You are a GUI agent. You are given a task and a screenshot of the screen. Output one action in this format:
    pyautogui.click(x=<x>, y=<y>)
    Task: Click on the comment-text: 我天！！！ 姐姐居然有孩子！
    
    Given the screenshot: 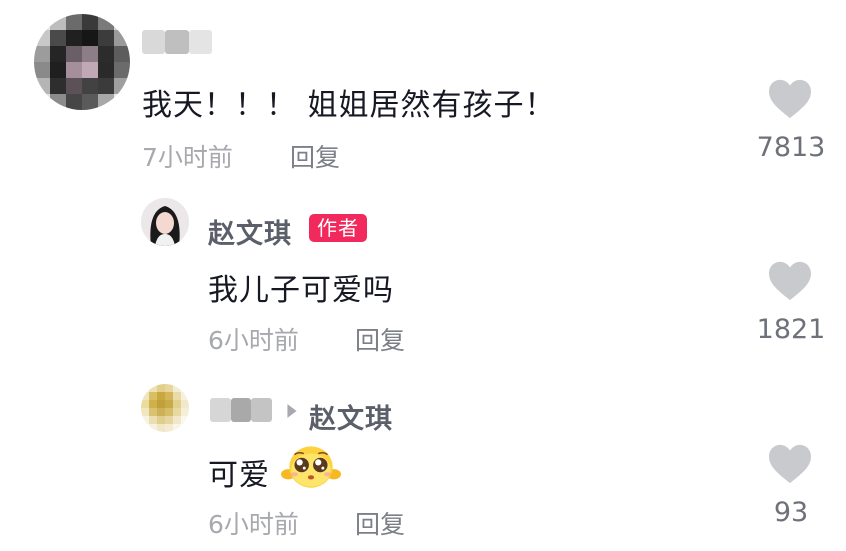 What is the action you would take?
    pyautogui.click(x=349, y=105)
    